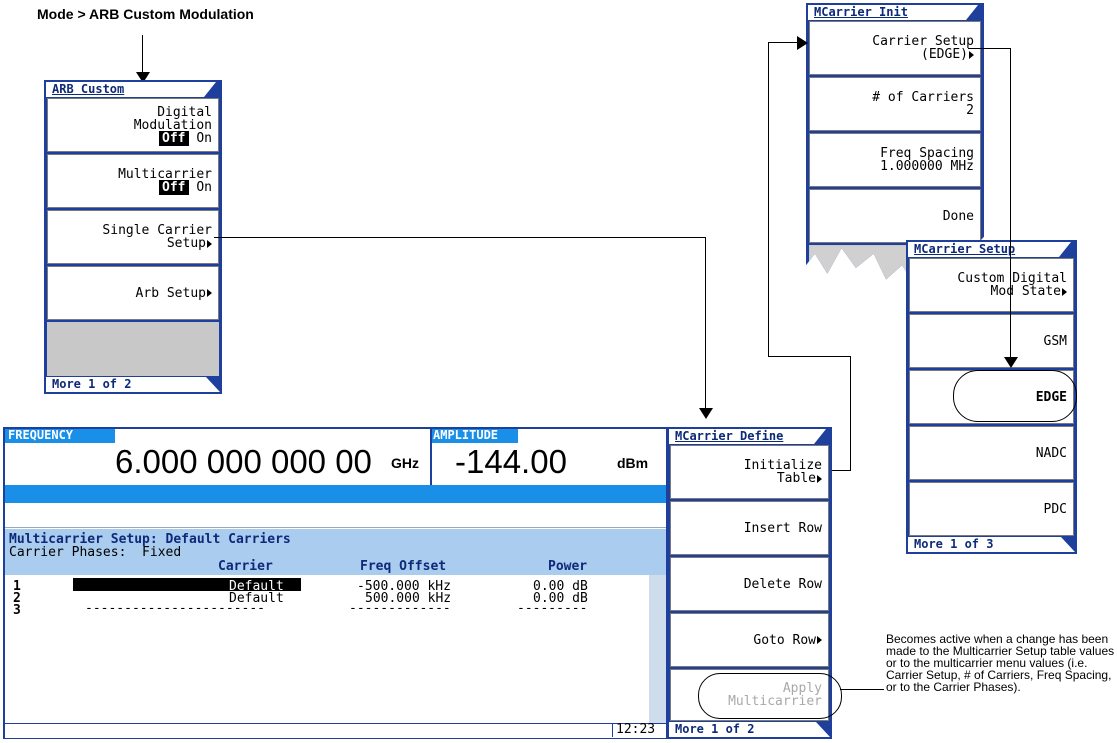  Describe the element at coordinates (850, 413) in the screenshot. I see `connector-initialize-up` at that location.